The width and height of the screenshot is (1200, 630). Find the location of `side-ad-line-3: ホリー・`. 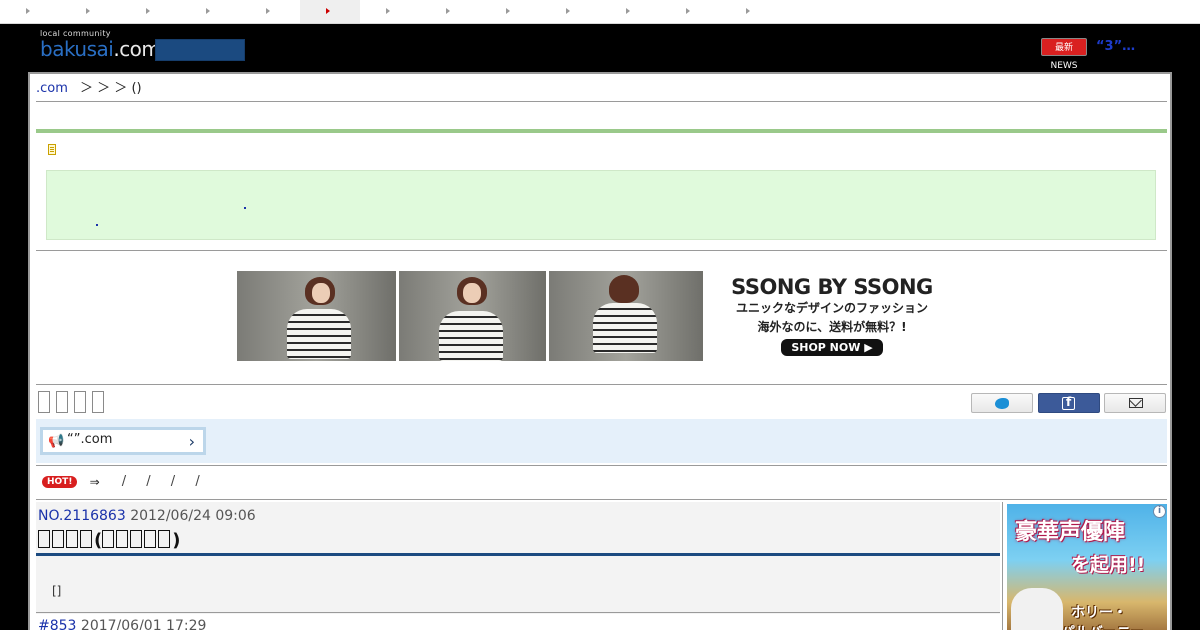

side-ad-line-3: ホリー・ is located at coordinates (1099, 613).